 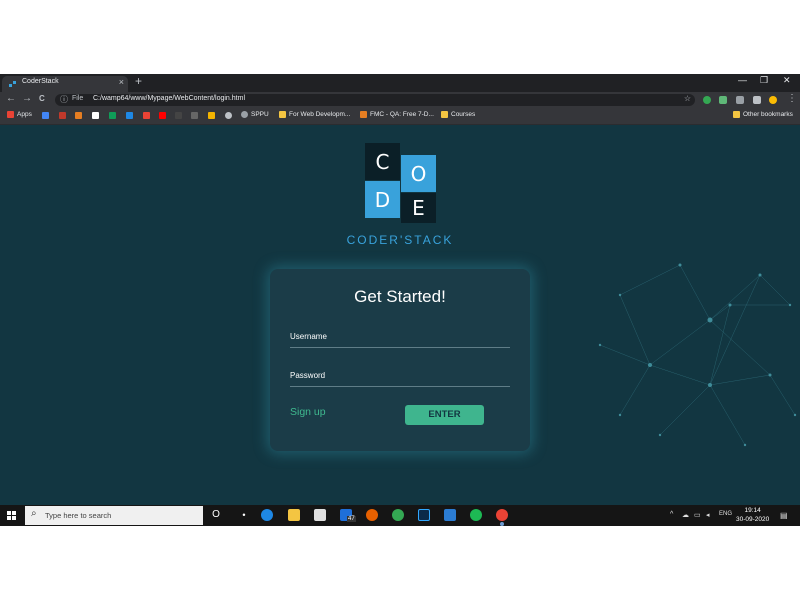 I want to click on tab-title: CoderStack, so click(x=40, y=81).